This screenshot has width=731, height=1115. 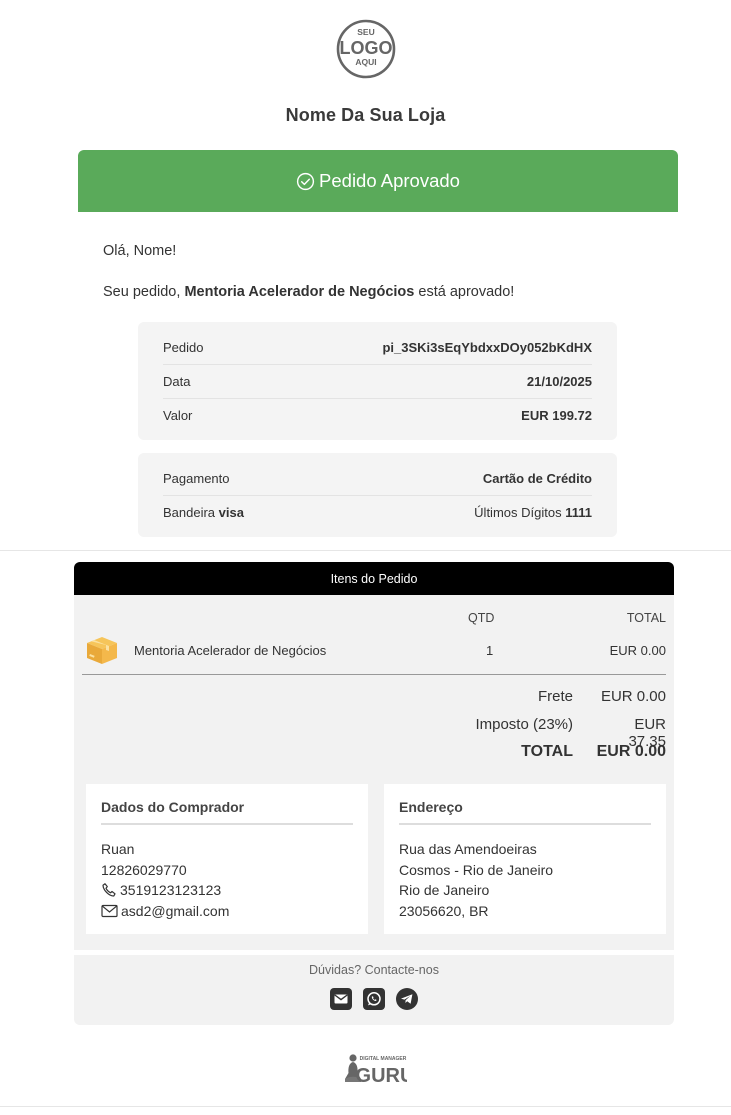 What do you see at coordinates (102, 650) in the screenshot?
I see `package-box-icon` at bounding box center [102, 650].